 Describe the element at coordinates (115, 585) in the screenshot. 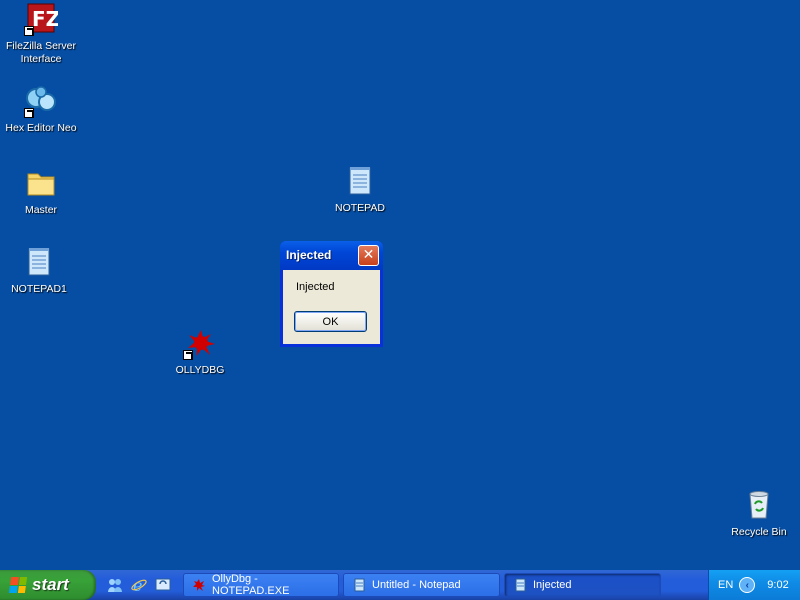

I see `msn-messenger-icon` at that location.